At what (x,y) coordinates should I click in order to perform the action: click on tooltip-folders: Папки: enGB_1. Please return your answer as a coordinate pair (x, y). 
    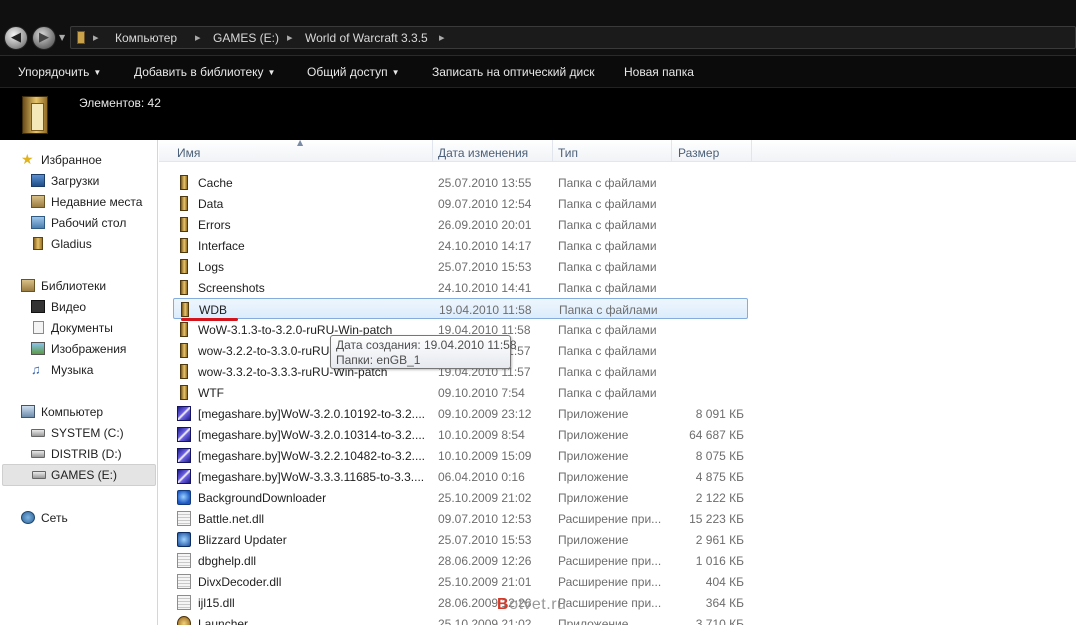
    Looking at the image, I should click on (378, 360).